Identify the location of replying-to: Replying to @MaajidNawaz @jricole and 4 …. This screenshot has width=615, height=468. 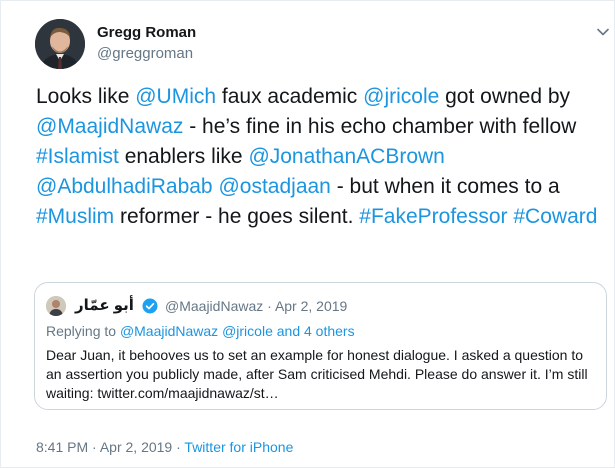
(200, 331).